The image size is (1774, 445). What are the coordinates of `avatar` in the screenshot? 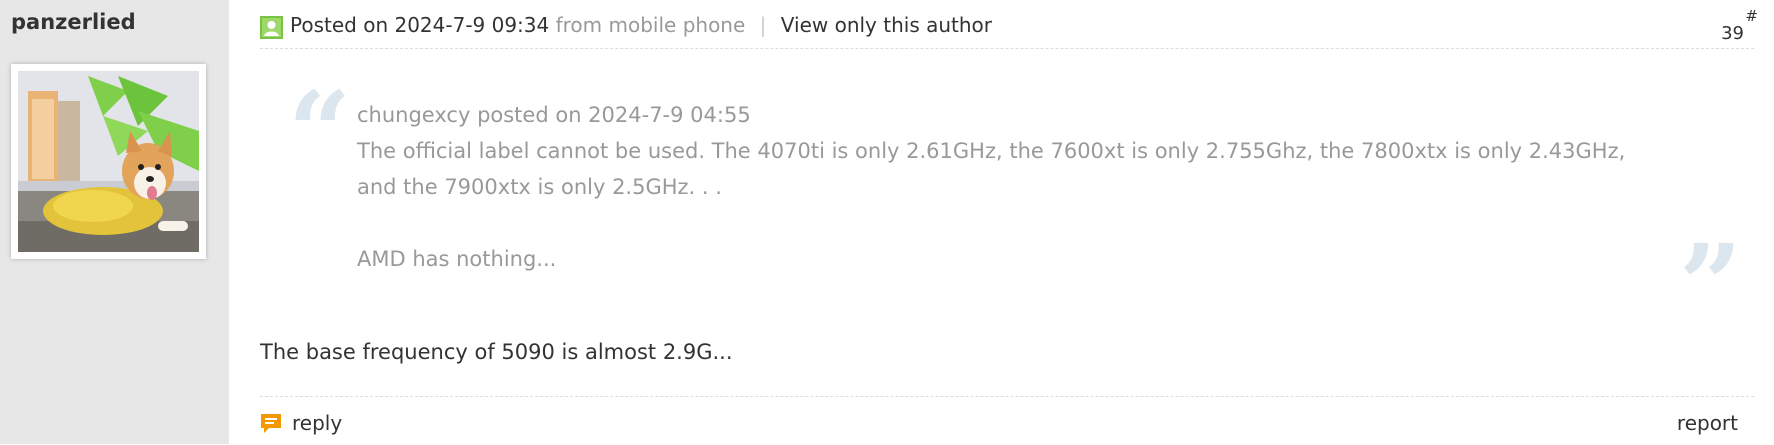 It's located at (108, 161).